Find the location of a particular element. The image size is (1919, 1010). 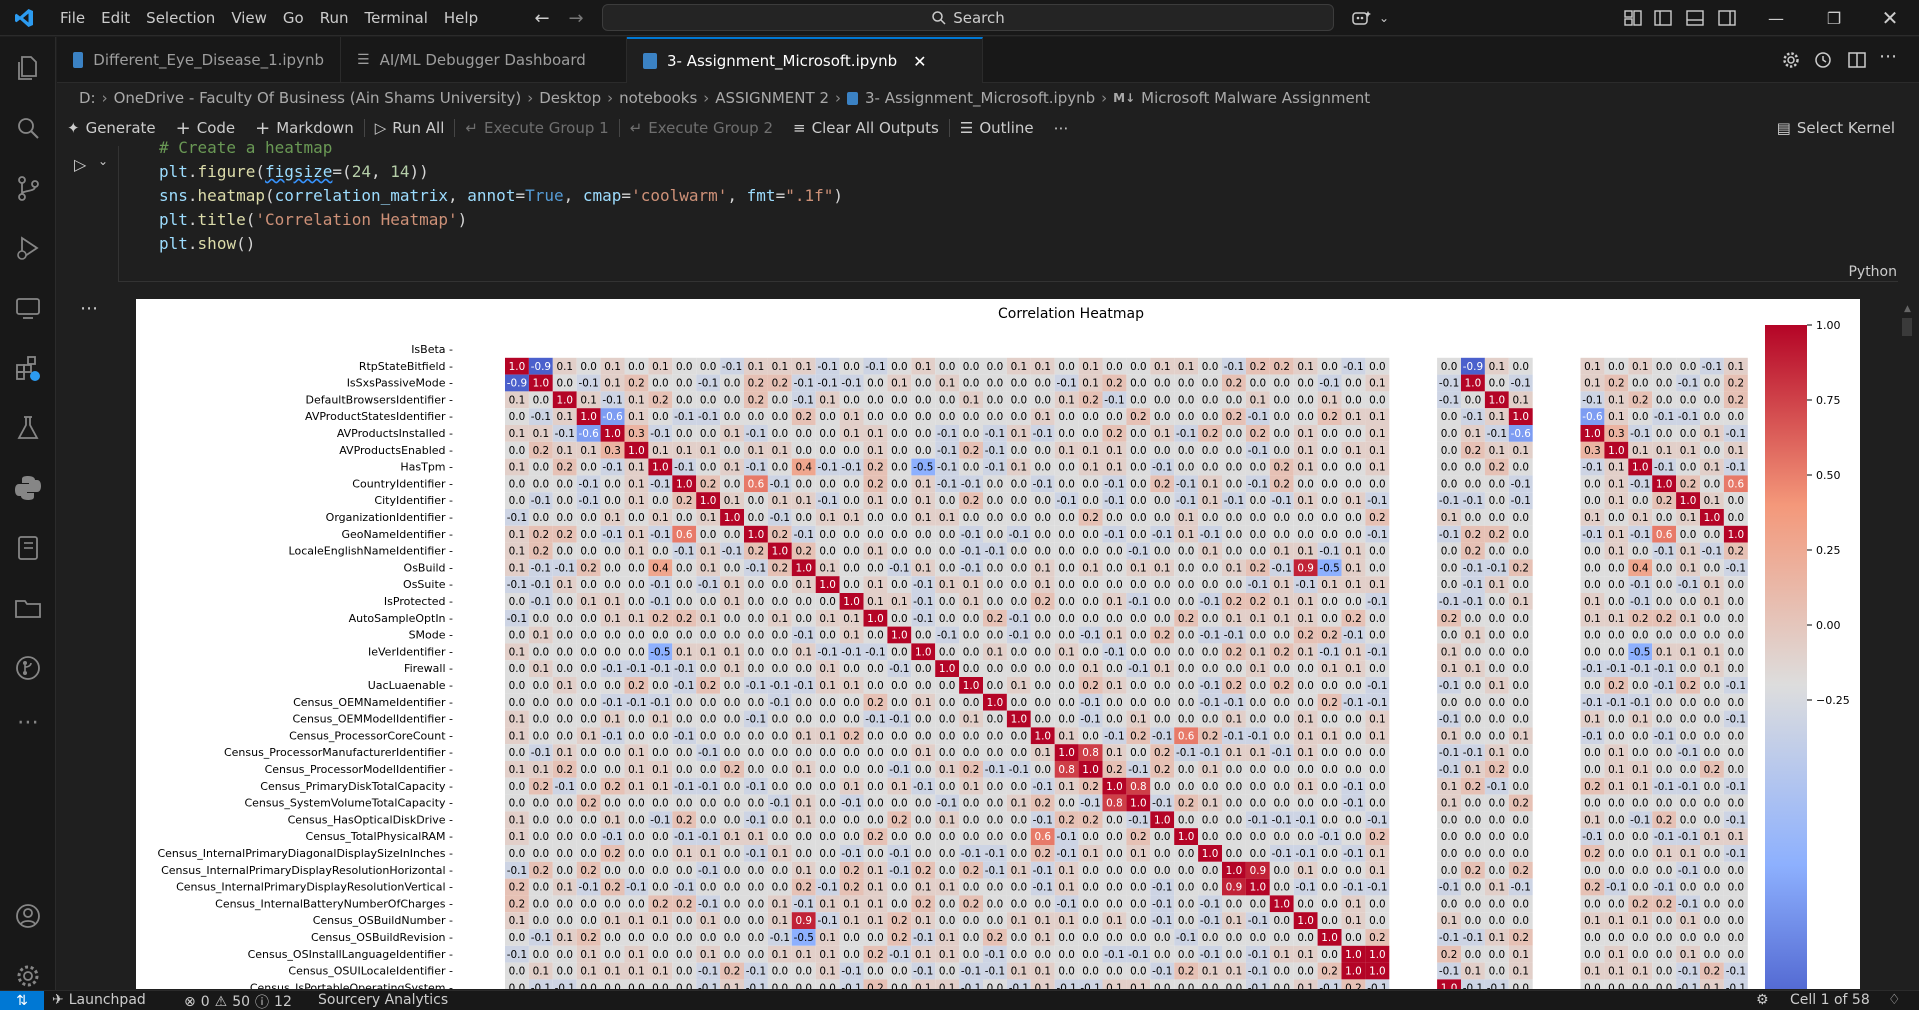

toggle-sidebar-icon is located at coordinates (1663, 18).